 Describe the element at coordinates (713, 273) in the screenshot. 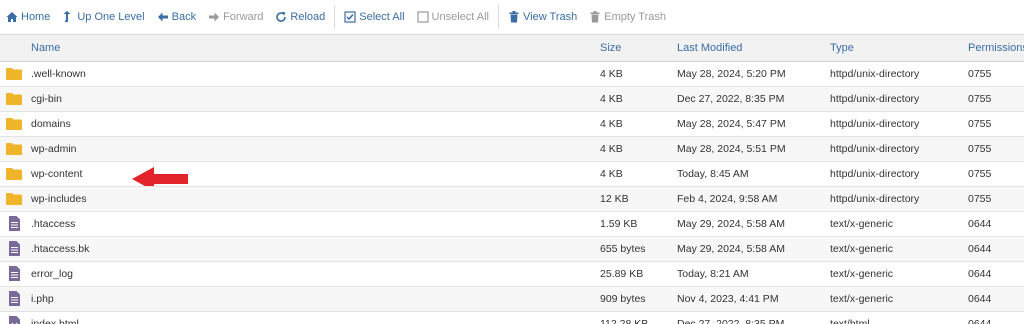

I see `file-last-modified: Today, 8:21 AM` at that location.